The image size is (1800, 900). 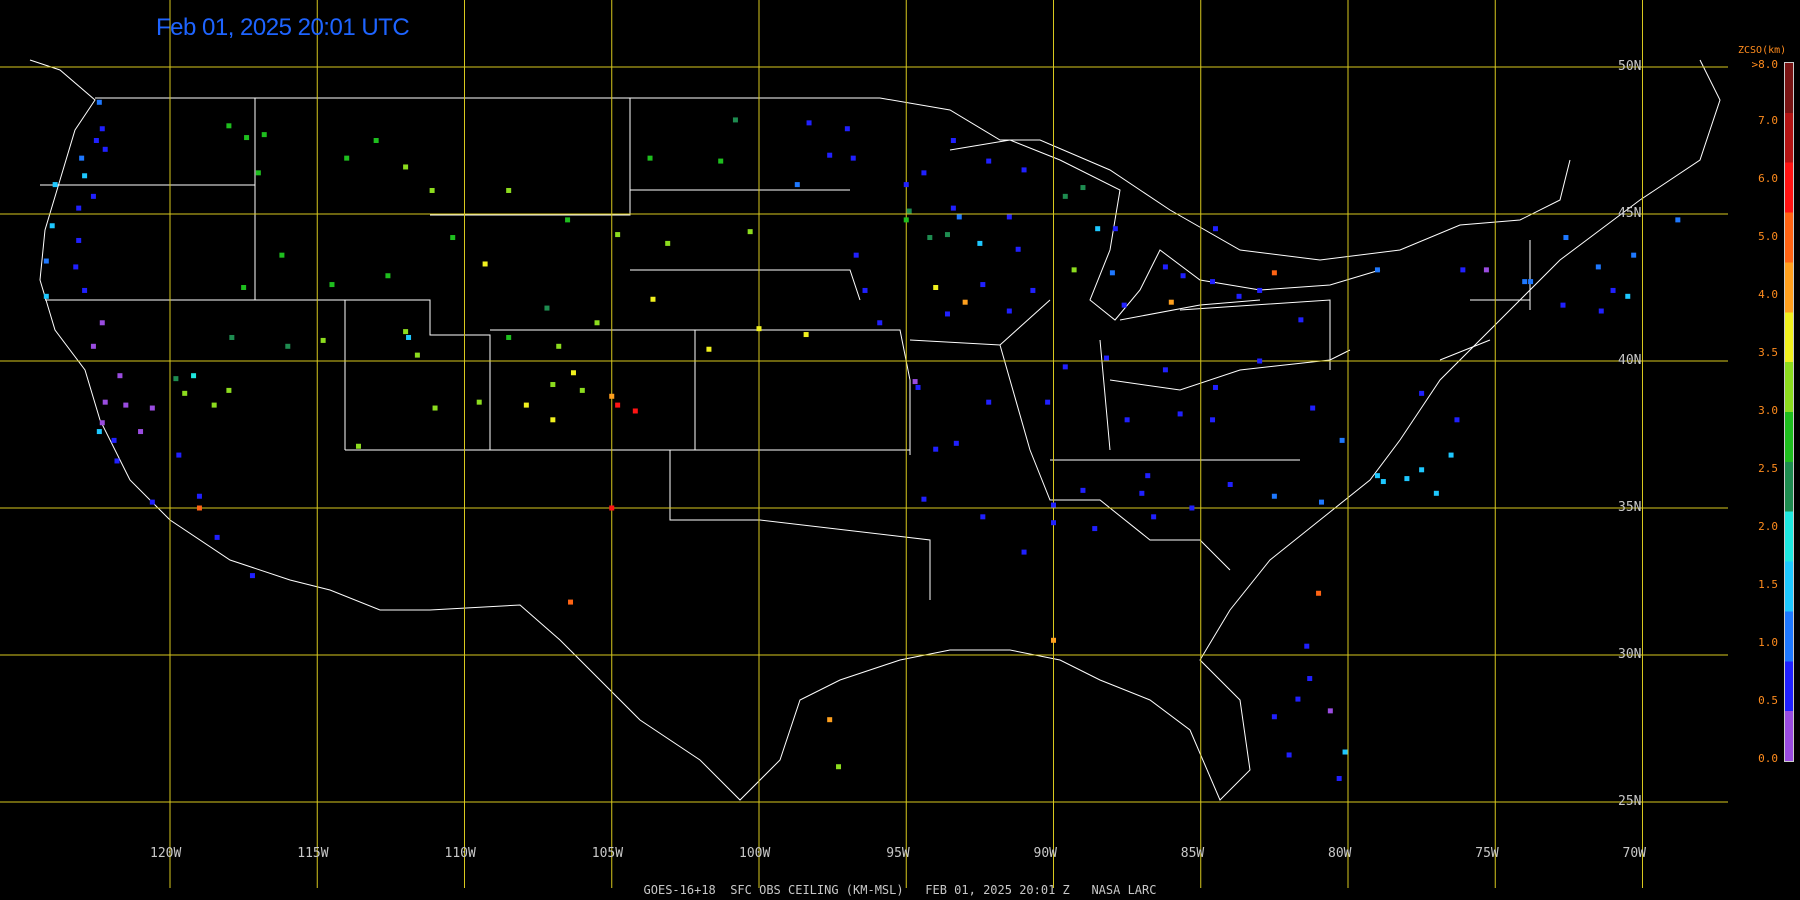 I want to click on longitude-label: 115W, so click(x=313, y=853).